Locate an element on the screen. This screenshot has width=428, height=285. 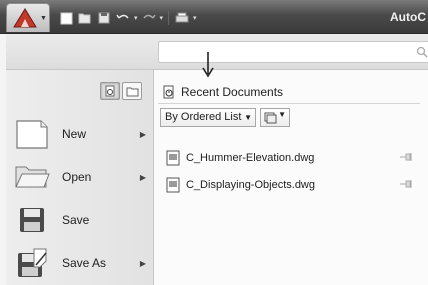
menu-item-save: Save is located at coordinates (84, 220).